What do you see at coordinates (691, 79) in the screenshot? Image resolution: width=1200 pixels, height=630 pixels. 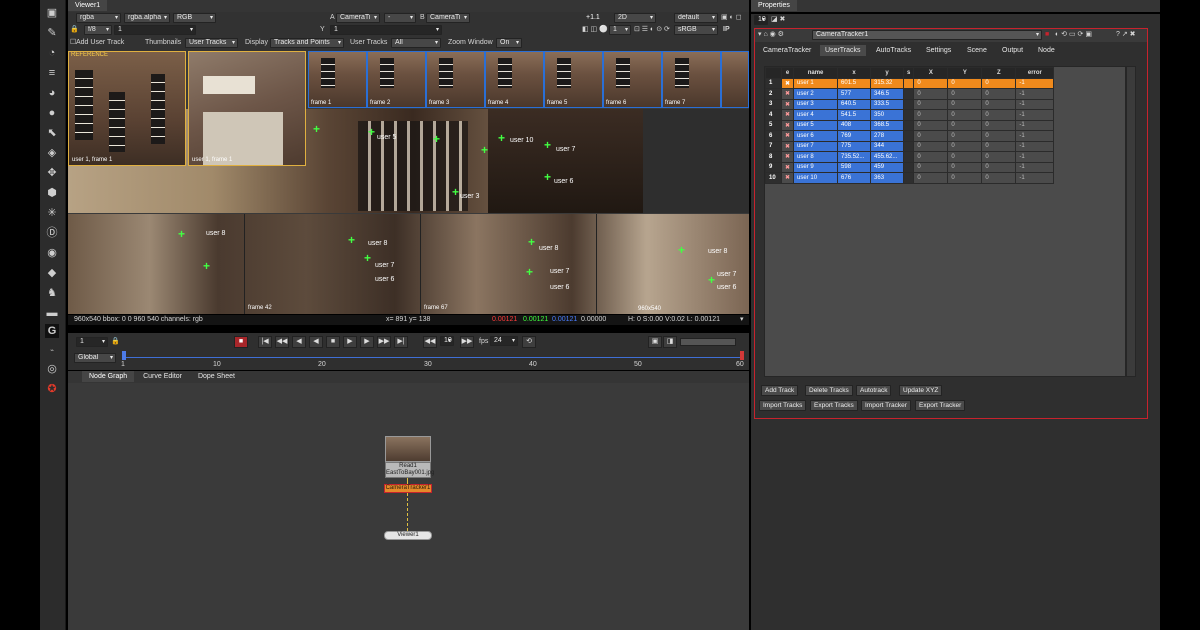 I see `strip-frame-7: frame 7` at bounding box center [691, 79].